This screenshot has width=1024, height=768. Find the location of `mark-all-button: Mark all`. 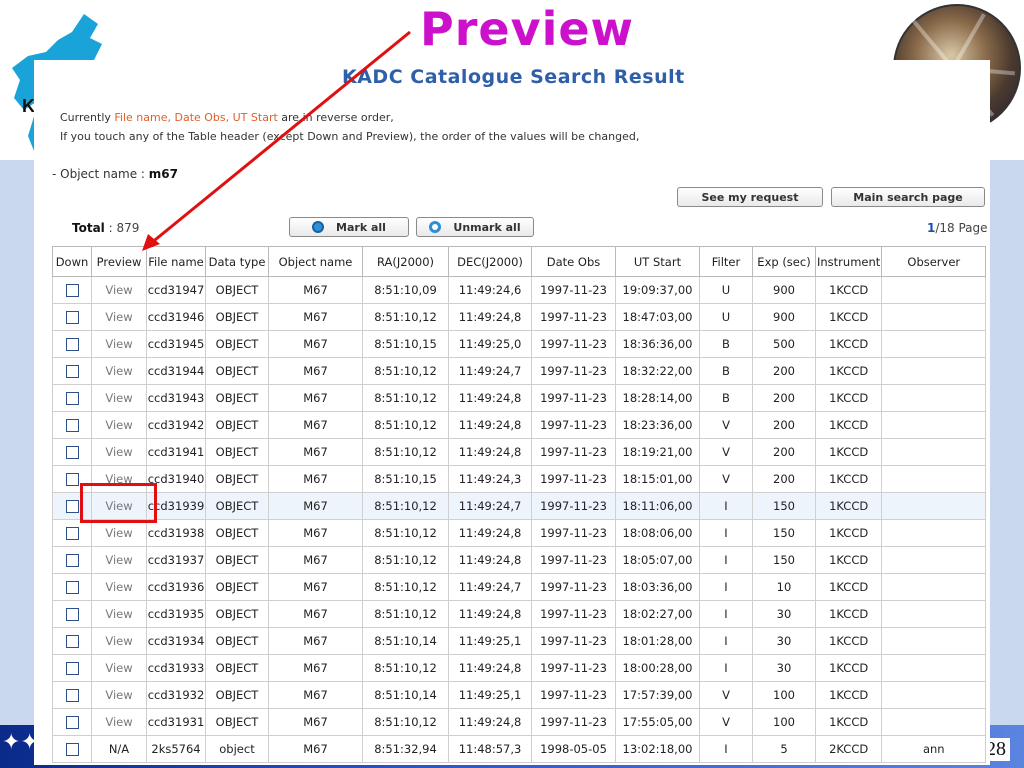

mark-all-button: Mark all is located at coordinates (349, 227).